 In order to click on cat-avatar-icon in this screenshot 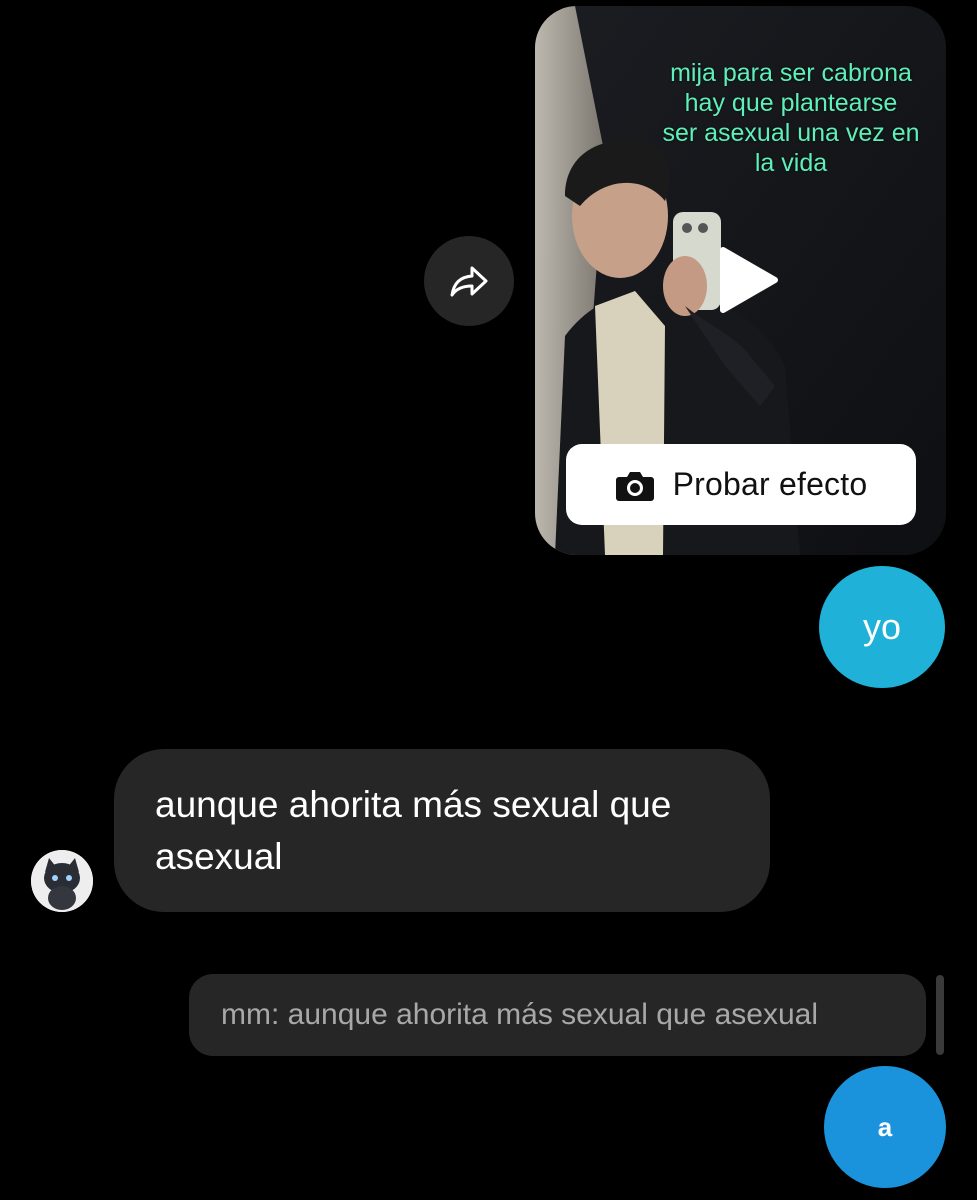, I will do `click(62, 881)`.